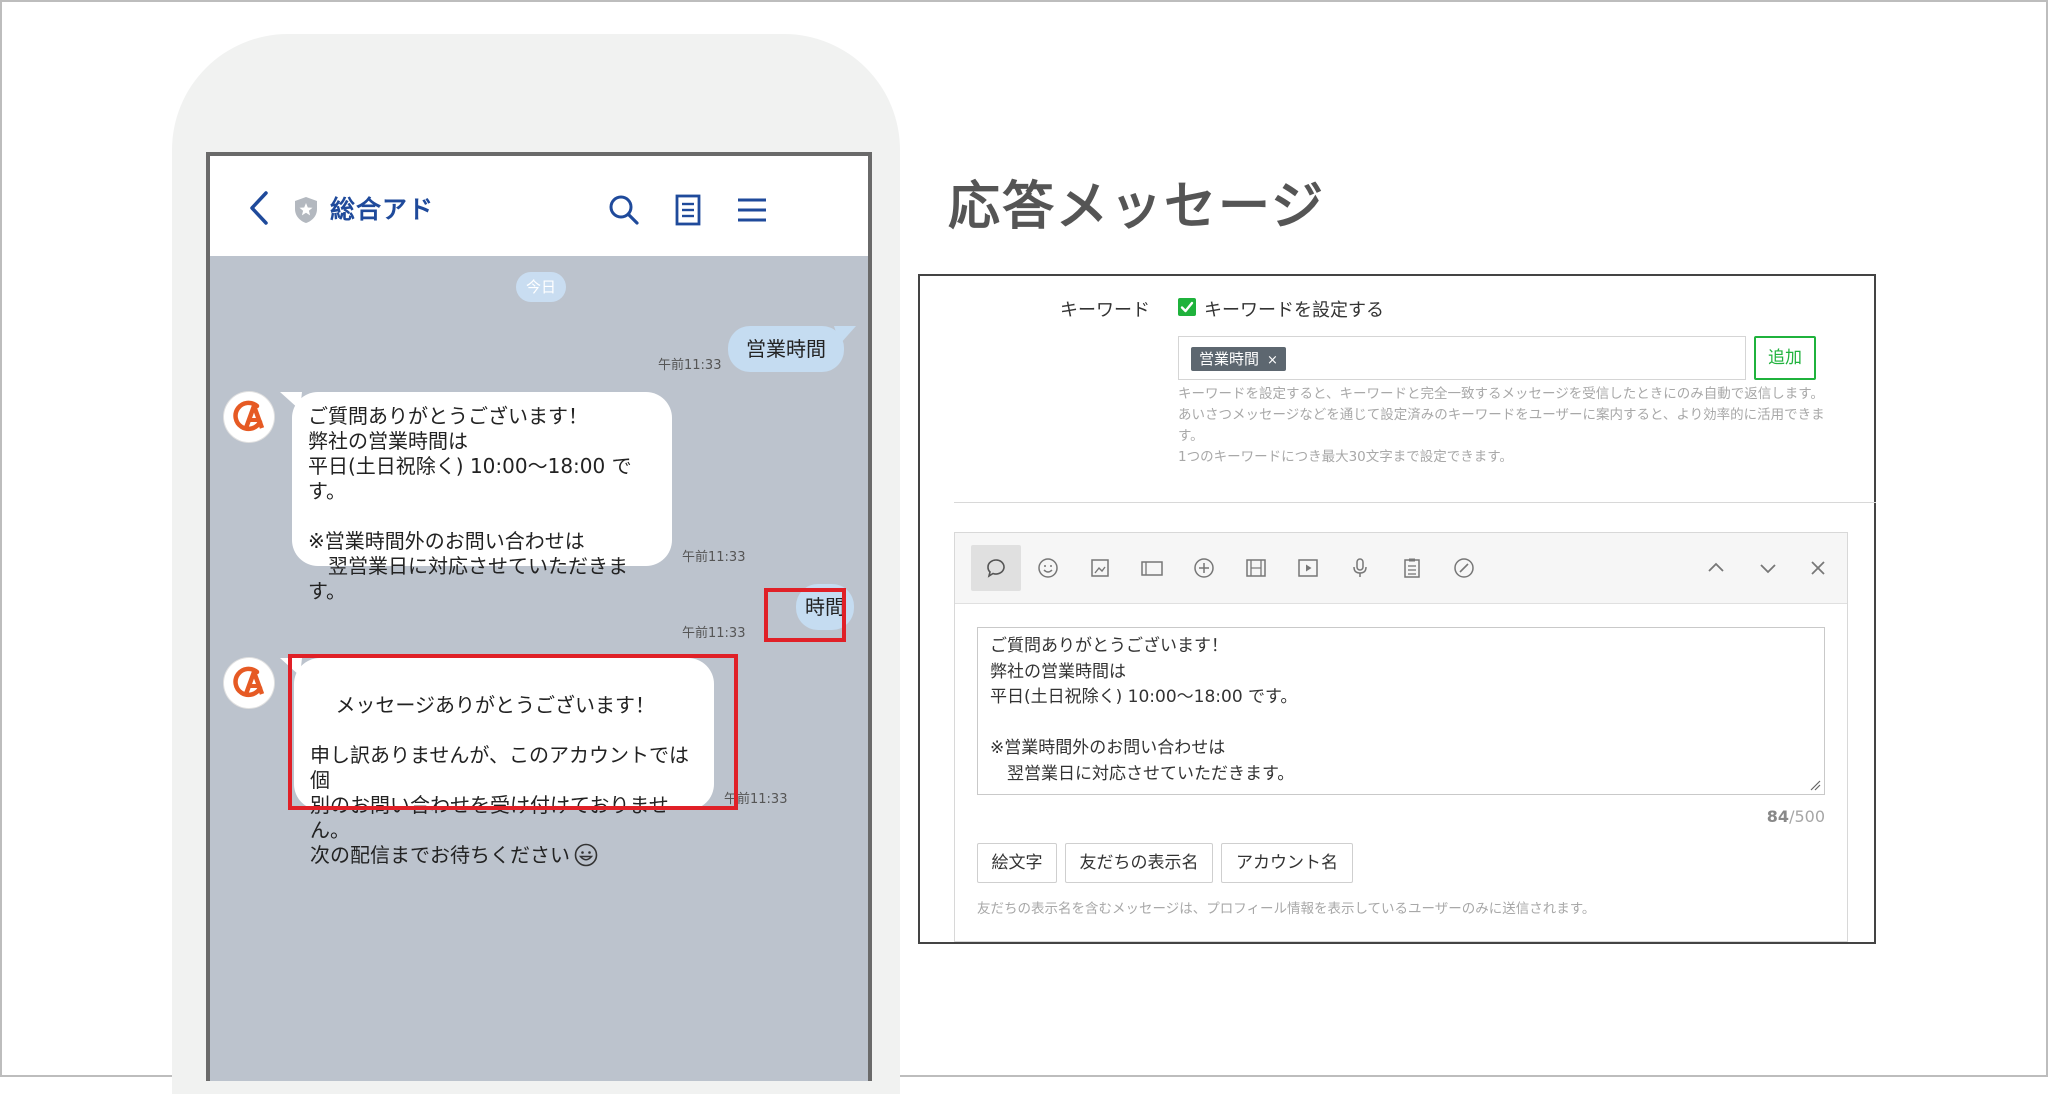 The height and width of the screenshot is (1094, 2048). I want to click on bubble-tail, so click(845, 335).